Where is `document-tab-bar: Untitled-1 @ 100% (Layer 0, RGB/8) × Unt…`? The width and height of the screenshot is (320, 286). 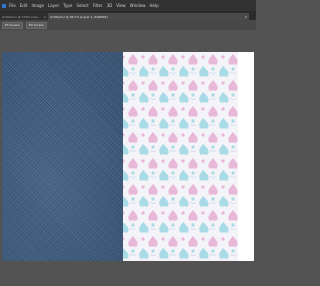 document-tab-bar: Untitled-1 @ 100% (Layer 0, RGB/8) × Unt… is located at coordinates (128, 15).